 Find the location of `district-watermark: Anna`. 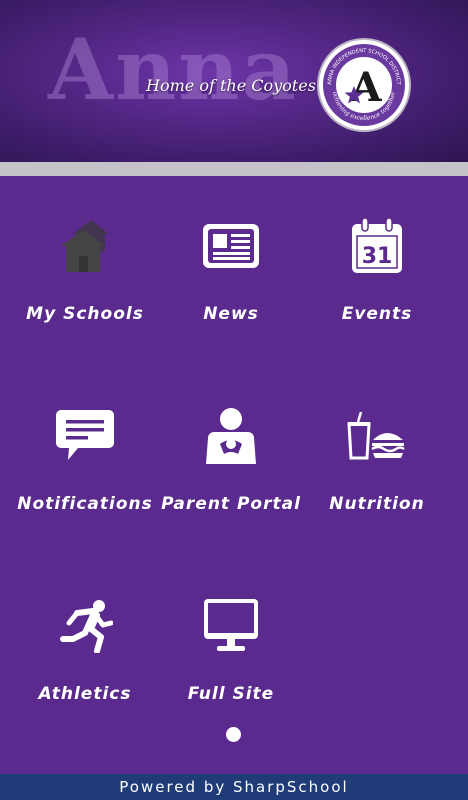

district-watermark: Anna is located at coordinates (173, 69).